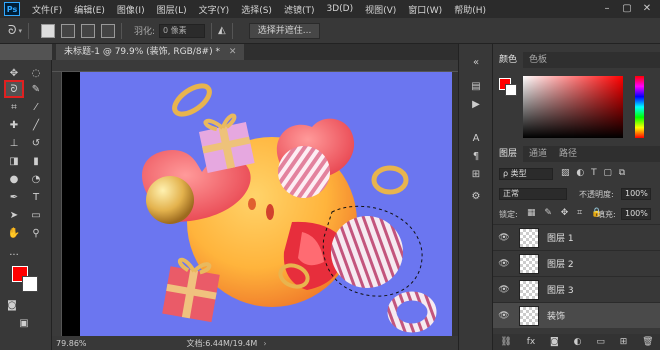 The width and height of the screenshot is (660, 350). I want to click on lasso-preset-icon: ᘐ, so click(12, 30).